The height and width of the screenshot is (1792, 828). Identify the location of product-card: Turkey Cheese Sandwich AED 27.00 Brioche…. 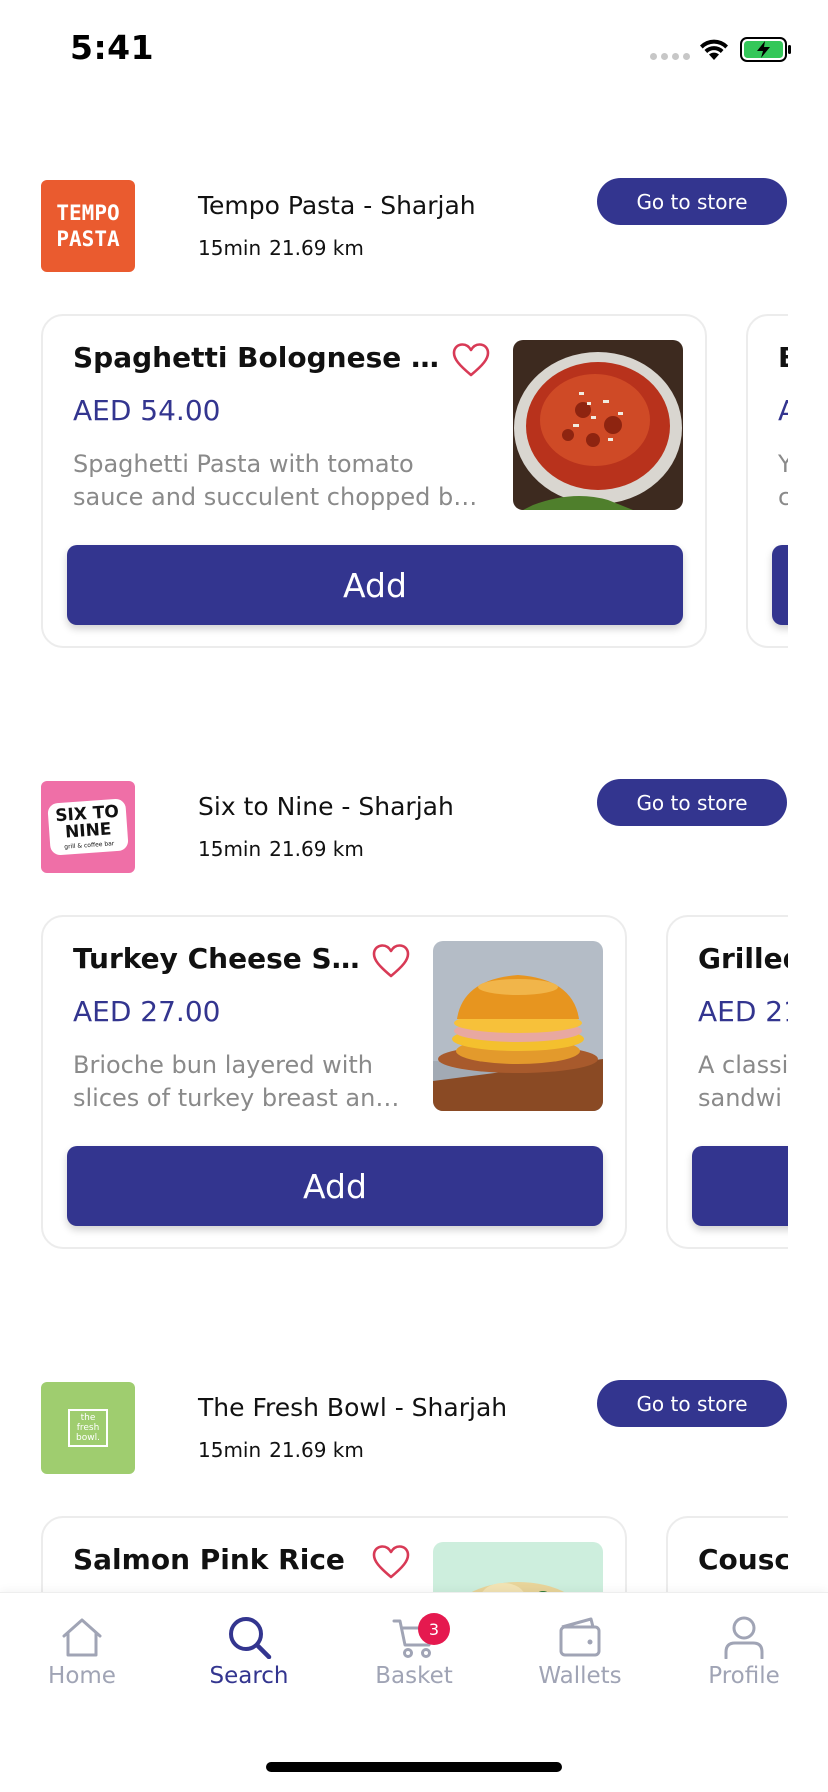
(334, 1082).